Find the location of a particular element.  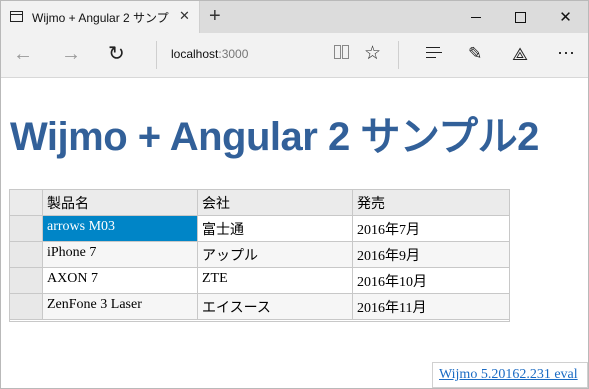

tab-bar: Wijmo + Angular 2 サンプ ✕ + ✕ is located at coordinates (294, 17).